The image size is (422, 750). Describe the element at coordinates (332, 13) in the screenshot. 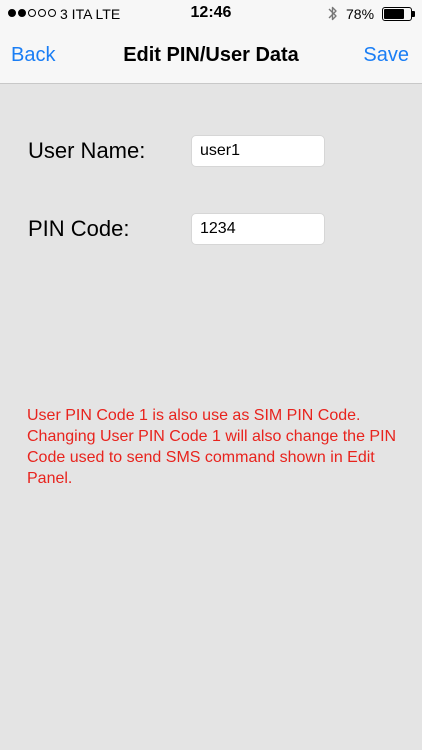

I see `bluetooth-icon` at that location.